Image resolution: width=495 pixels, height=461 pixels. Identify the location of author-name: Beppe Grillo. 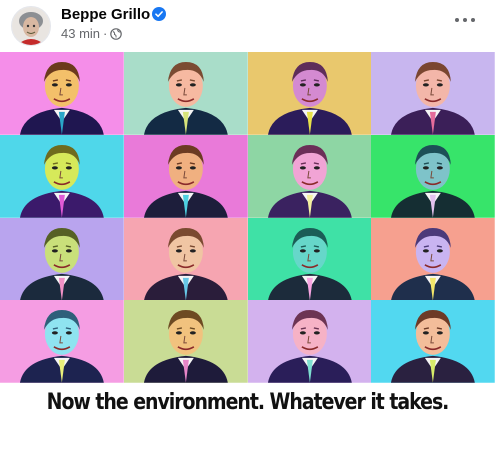
(105, 14).